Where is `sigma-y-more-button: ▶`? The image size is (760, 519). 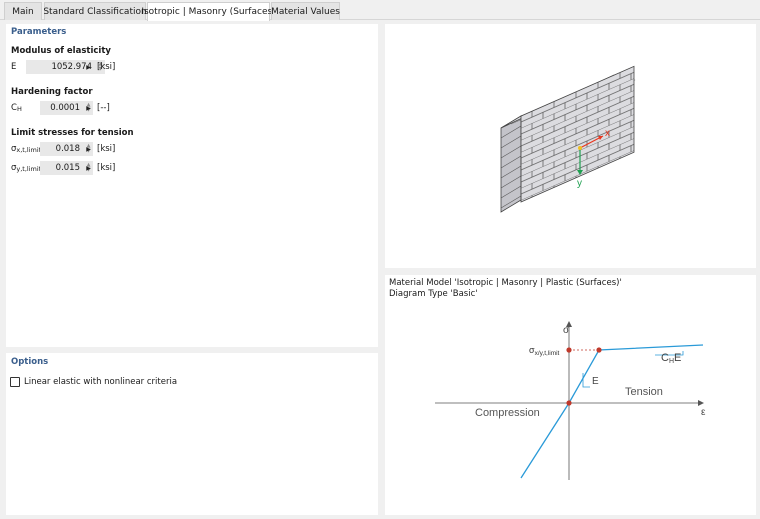
sigma-y-more-button: ▶ is located at coordinates (88, 168).